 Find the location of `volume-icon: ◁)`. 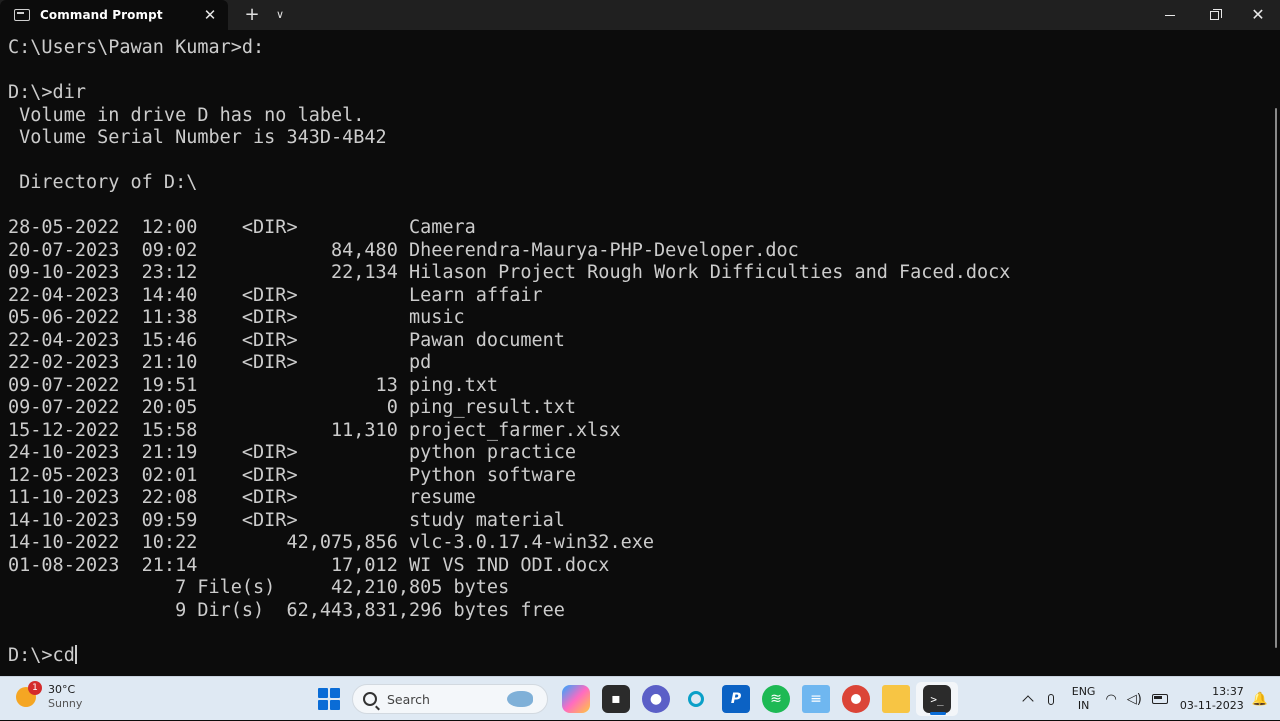

volume-icon: ◁) is located at coordinates (1134, 699).